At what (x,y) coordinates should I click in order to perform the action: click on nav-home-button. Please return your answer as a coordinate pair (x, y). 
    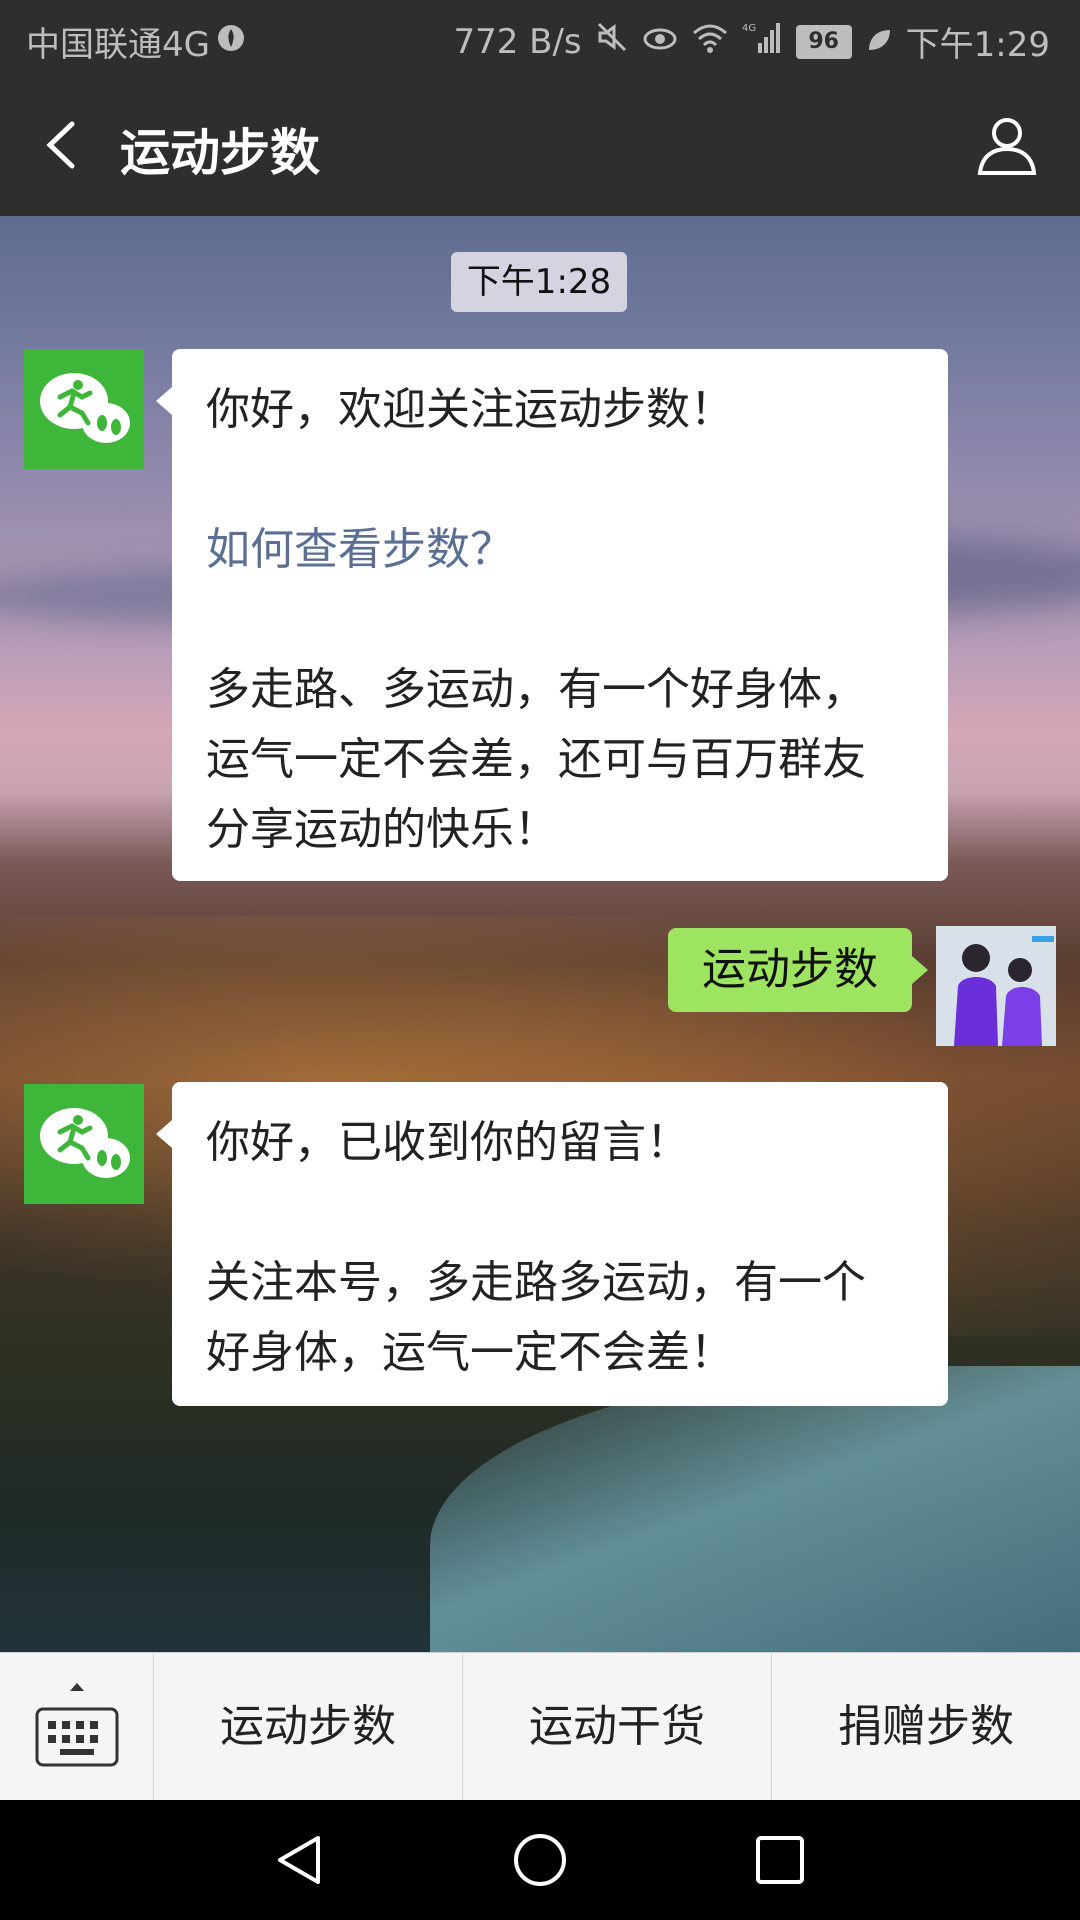
    Looking at the image, I should click on (540, 1860).